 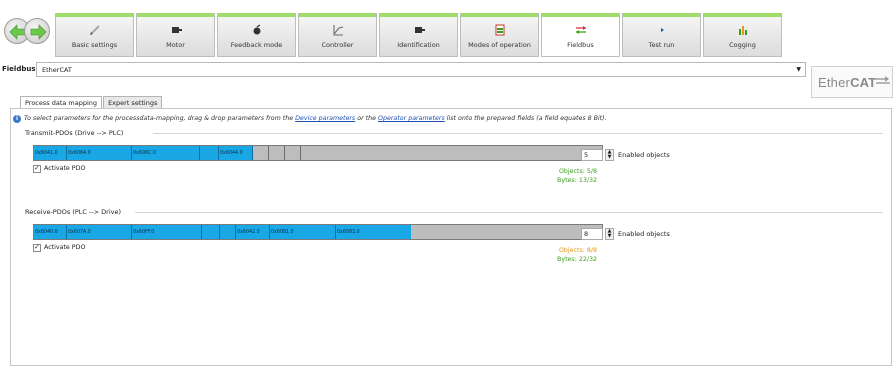 What do you see at coordinates (57, 70) in the screenshot?
I see `fieldbus-value: EtherCAT` at bounding box center [57, 70].